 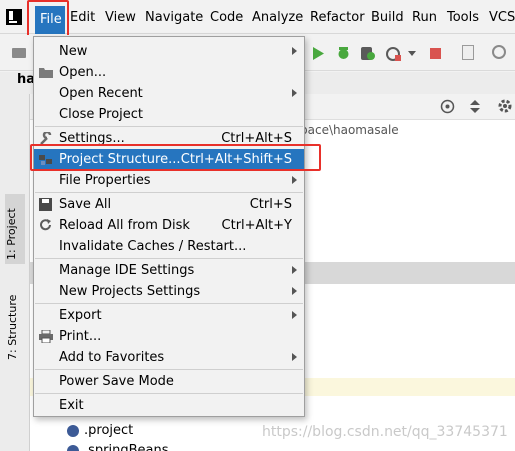 I want to click on menu-item-new-projects-settings: New Projects Settings, so click(x=169, y=291).